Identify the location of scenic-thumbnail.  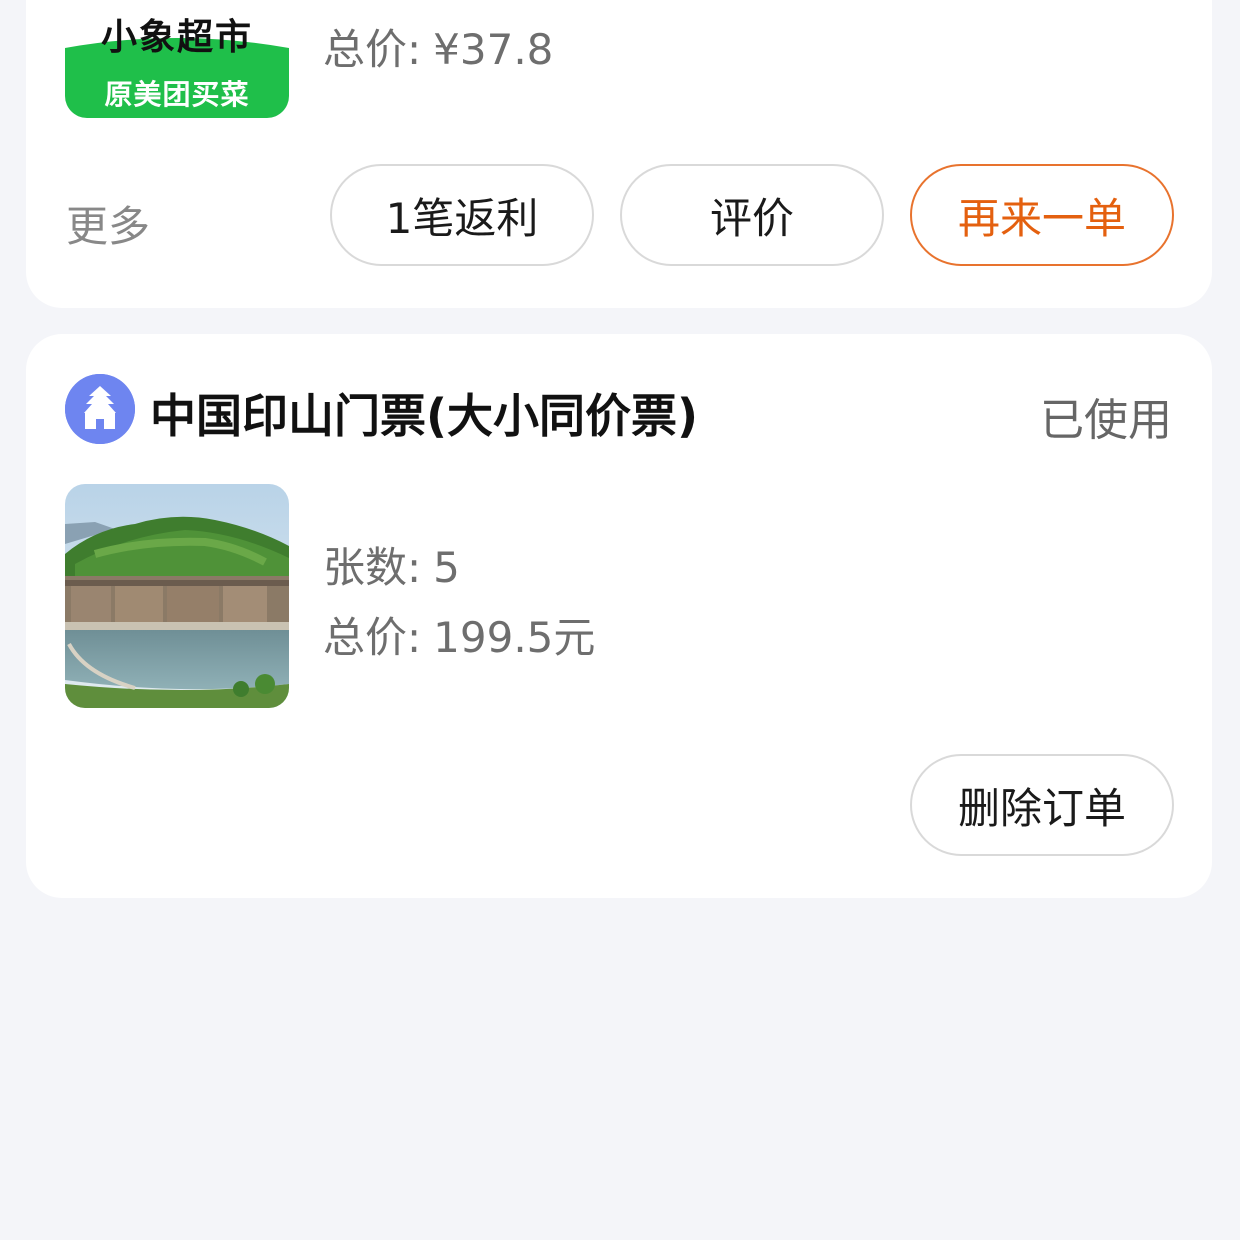
(177, 596).